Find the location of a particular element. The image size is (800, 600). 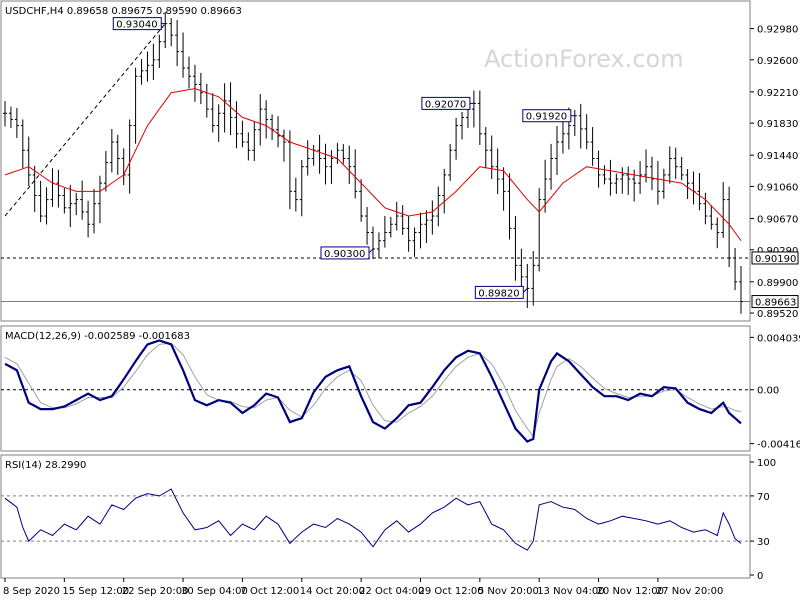

price-annotation: 0.89820 is located at coordinates (501, 292).